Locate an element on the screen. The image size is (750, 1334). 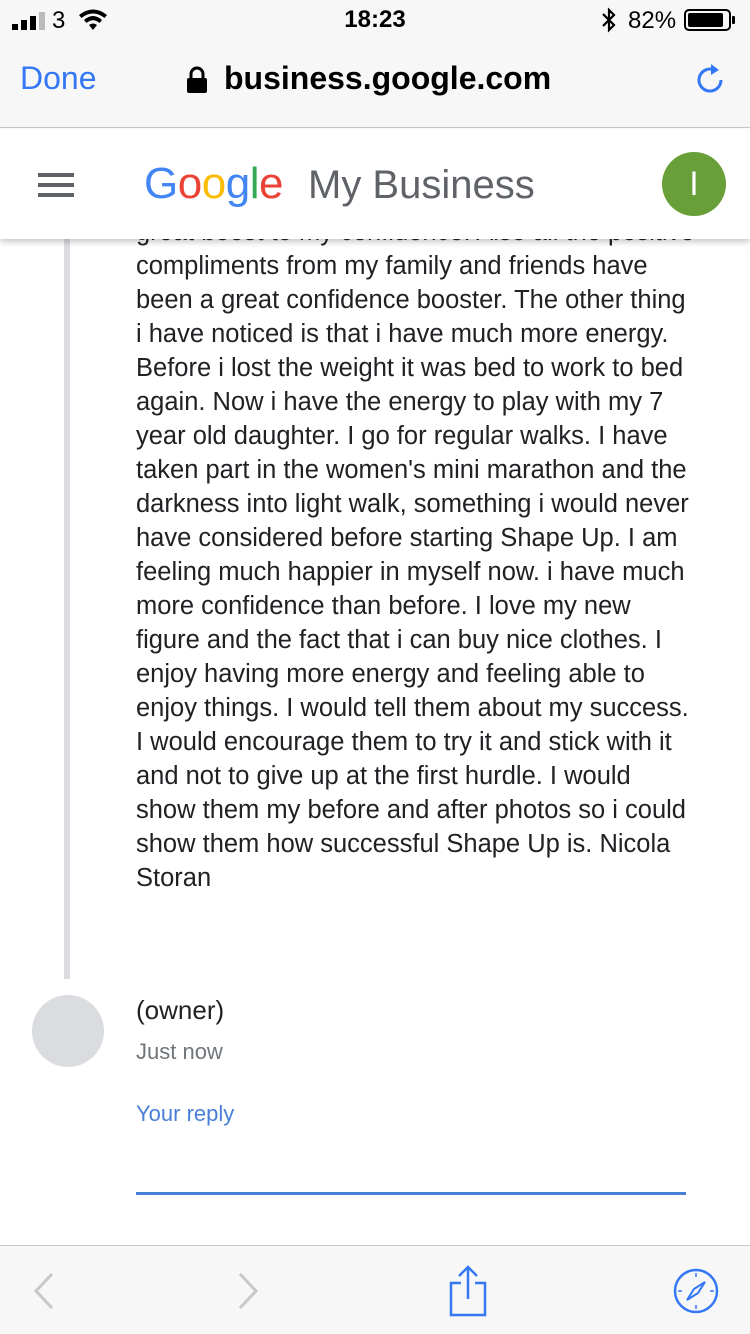
owner-name: (owner) is located at coordinates (180, 1010).